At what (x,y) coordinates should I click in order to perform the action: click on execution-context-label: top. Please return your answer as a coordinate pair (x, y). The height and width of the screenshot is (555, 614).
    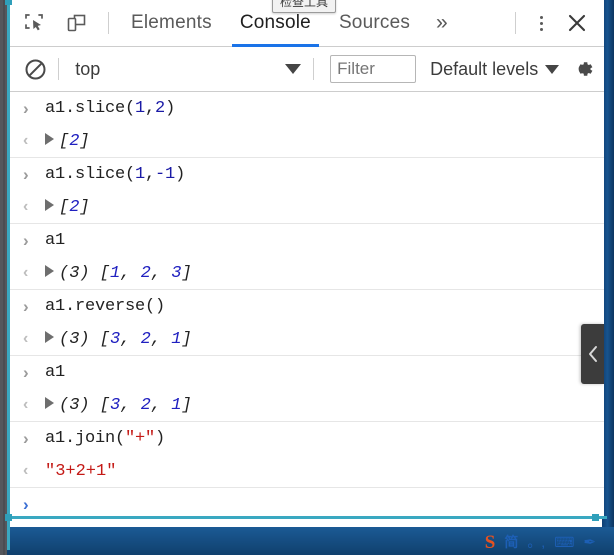
    Looking at the image, I should click on (88, 68).